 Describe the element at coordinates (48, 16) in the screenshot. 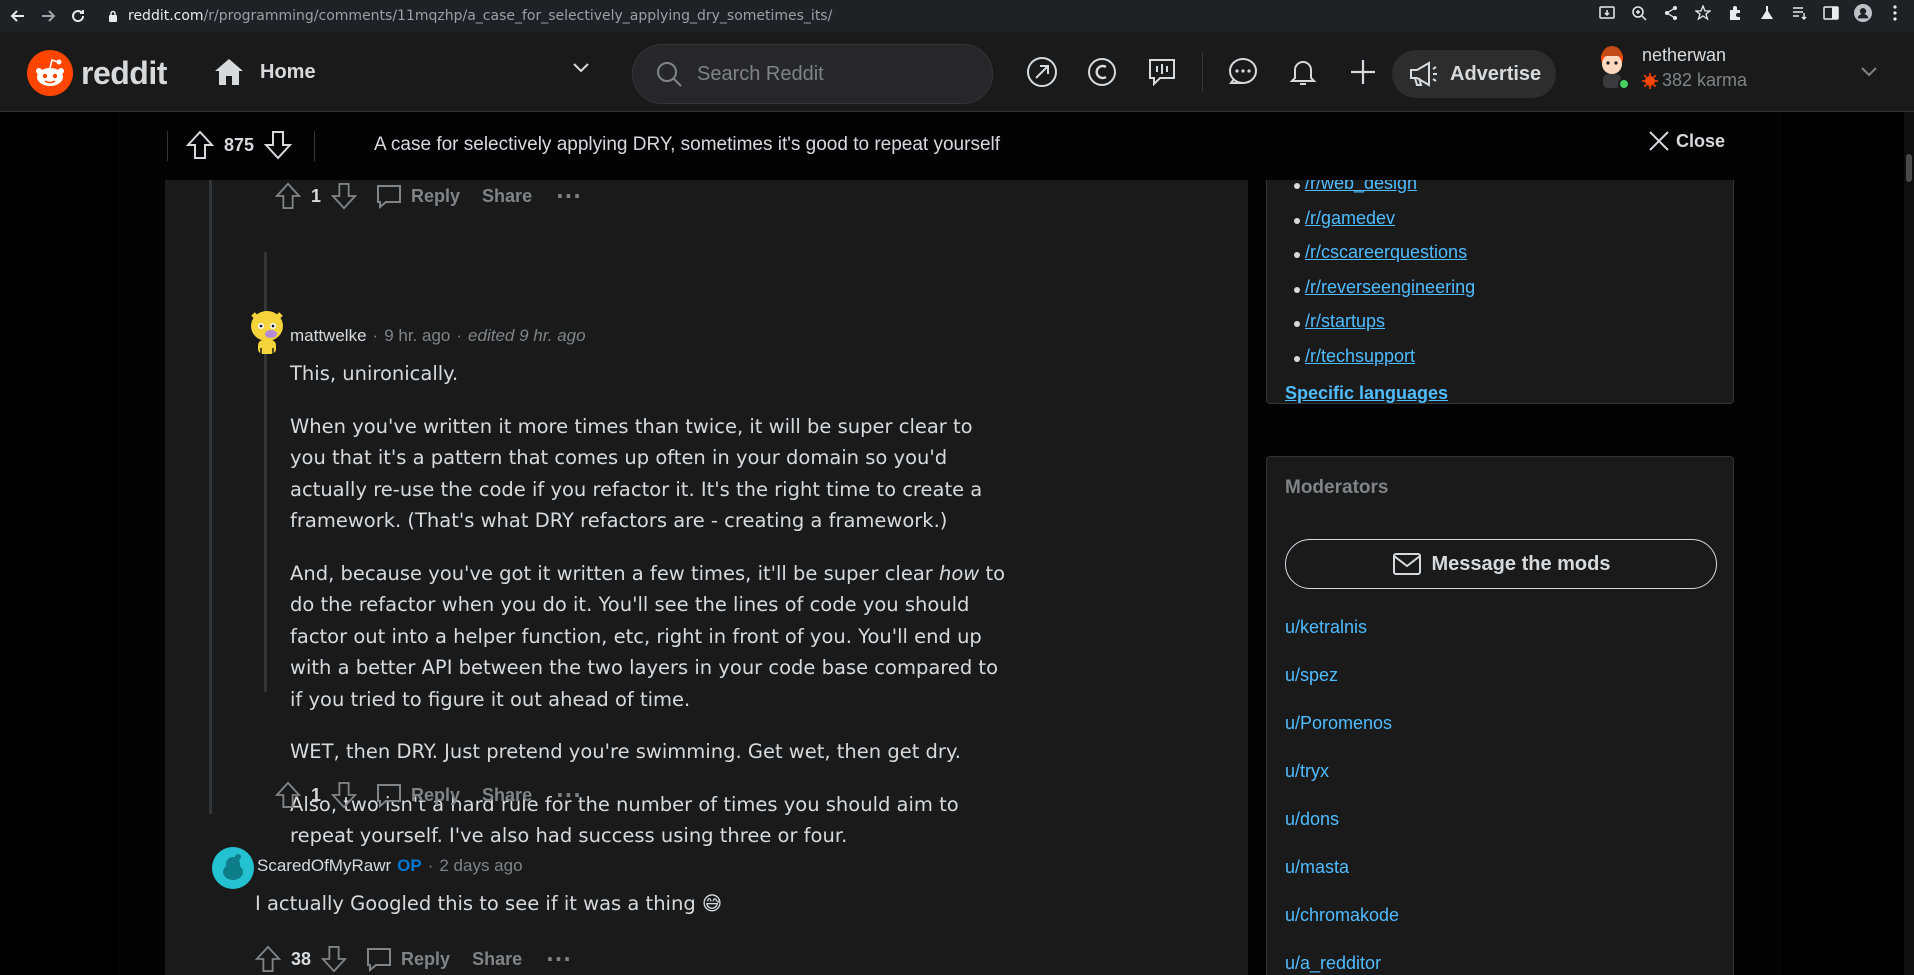

I see `forward-icon` at that location.